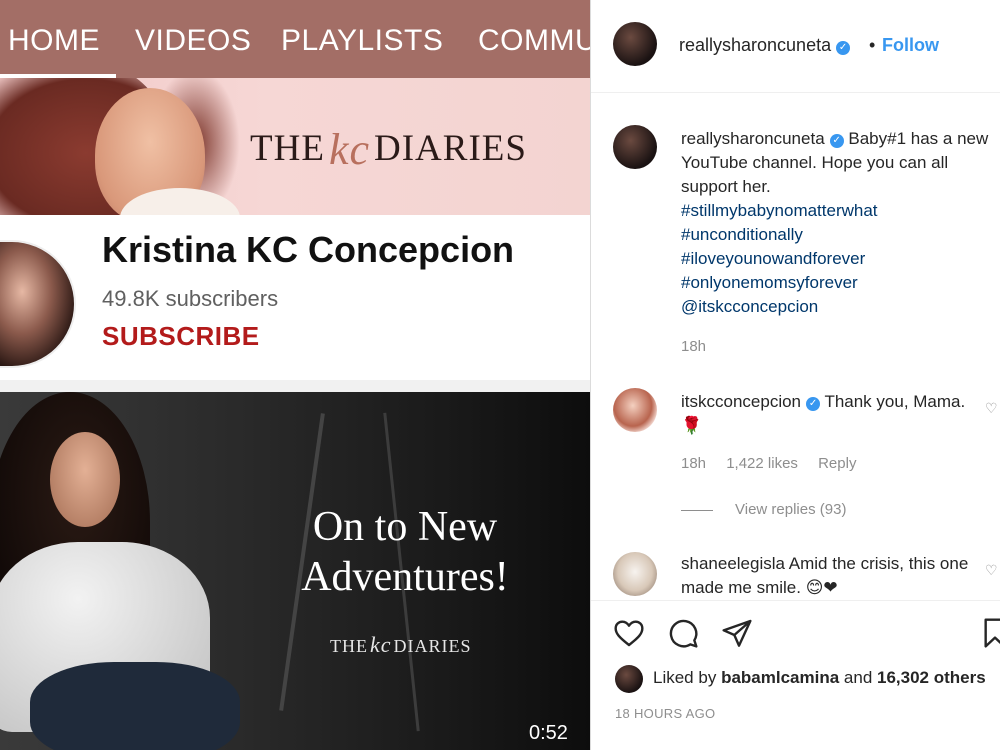 The width and height of the screenshot is (1000, 750). I want to click on view-replies-button: View replies (93), so click(790, 509).